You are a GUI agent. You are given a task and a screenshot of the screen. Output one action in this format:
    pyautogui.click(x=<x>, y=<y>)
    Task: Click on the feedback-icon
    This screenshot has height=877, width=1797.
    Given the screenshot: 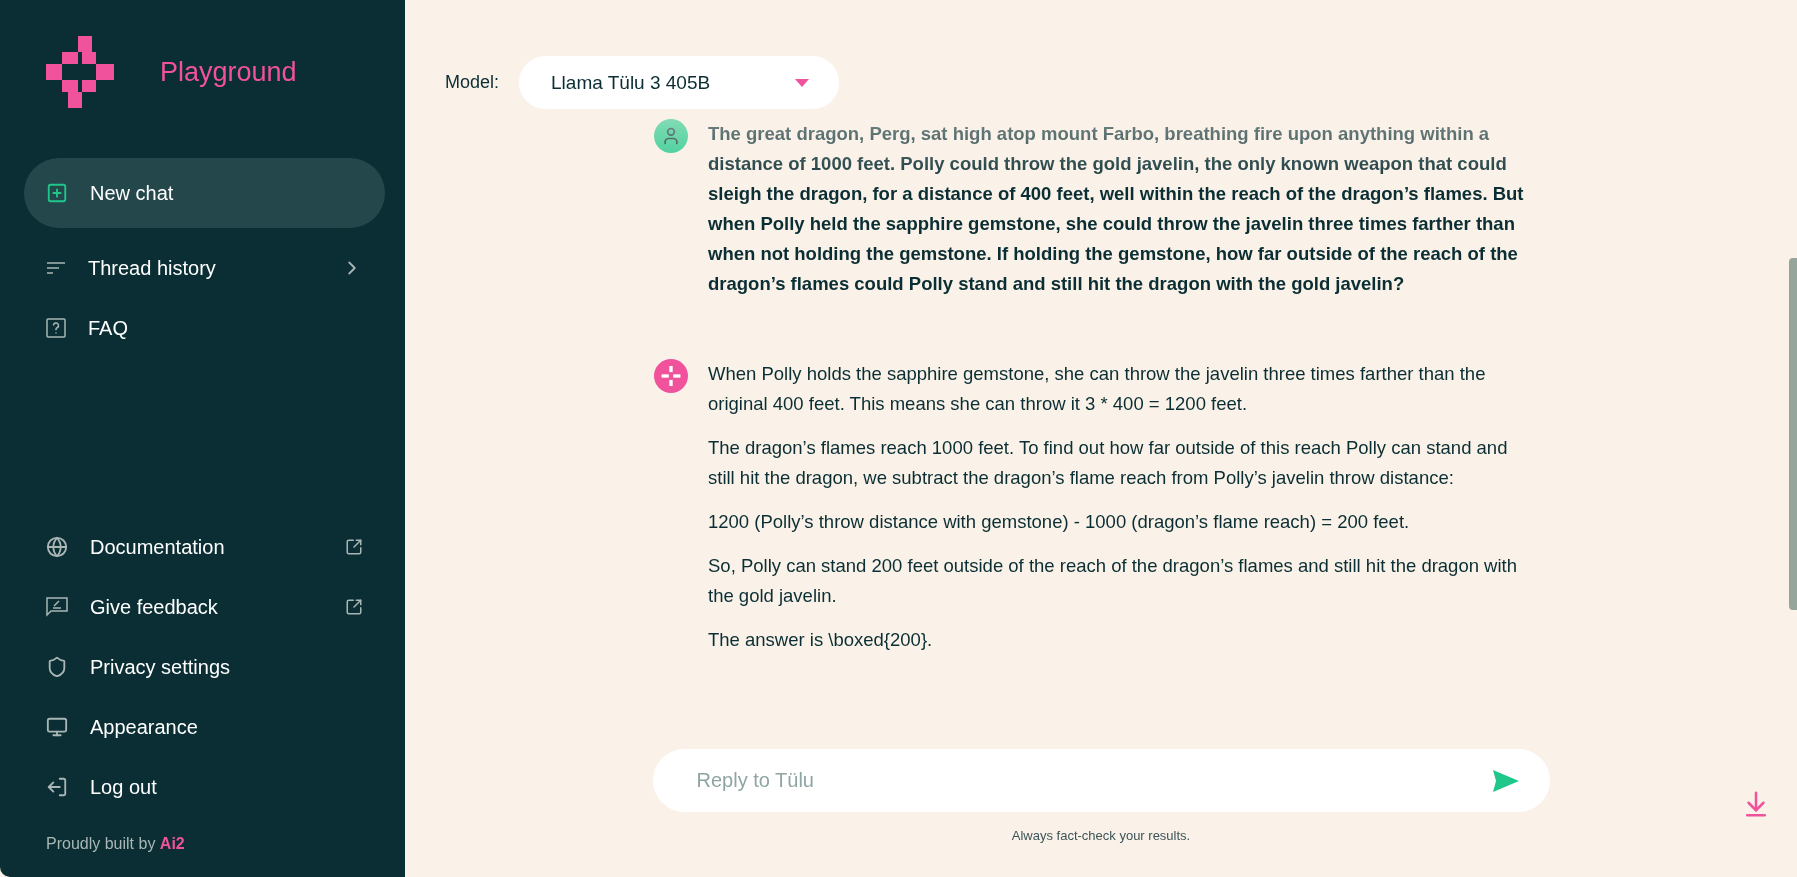 What is the action you would take?
    pyautogui.click(x=57, y=607)
    